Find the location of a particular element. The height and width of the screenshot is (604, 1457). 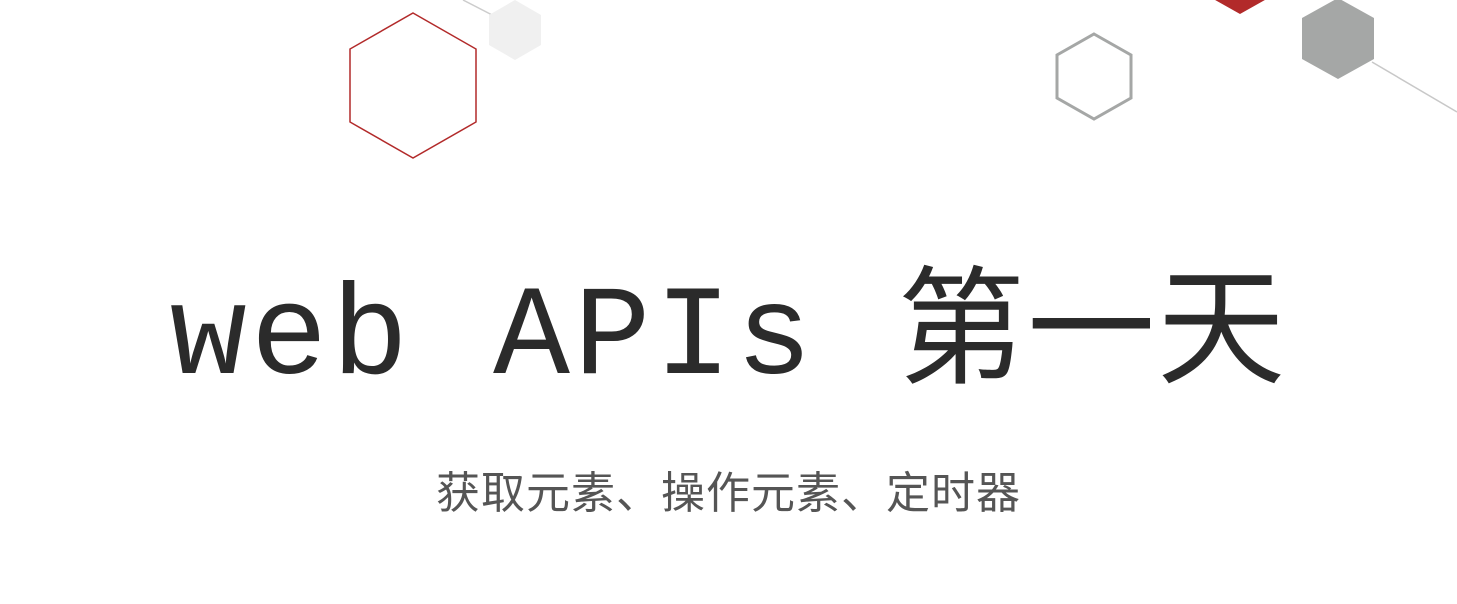

hexagon-gray is located at coordinates (1338, 39).